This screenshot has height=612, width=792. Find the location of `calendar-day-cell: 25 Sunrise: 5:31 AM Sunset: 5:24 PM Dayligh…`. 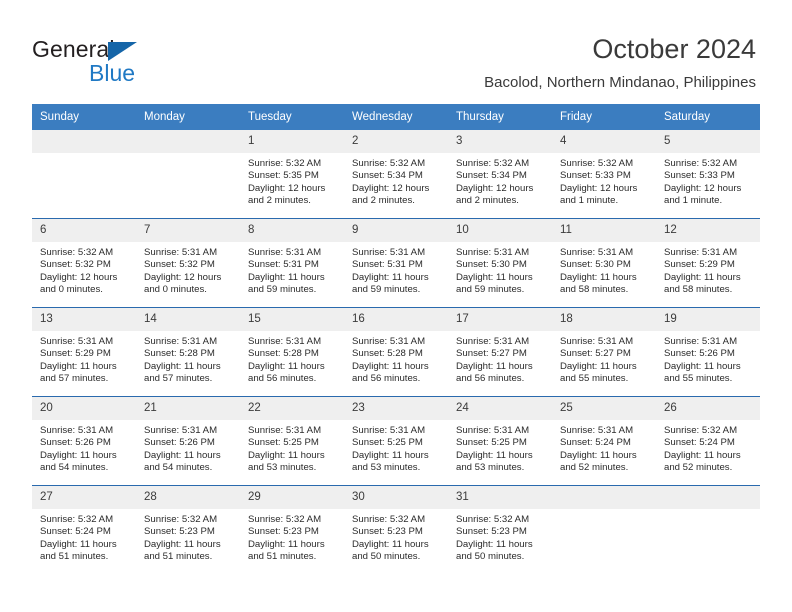

calendar-day-cell: 25 Sunrise: 5:31 AM Sunset: 5:24 PM Dayligh… is located at coordinates (604, 441).